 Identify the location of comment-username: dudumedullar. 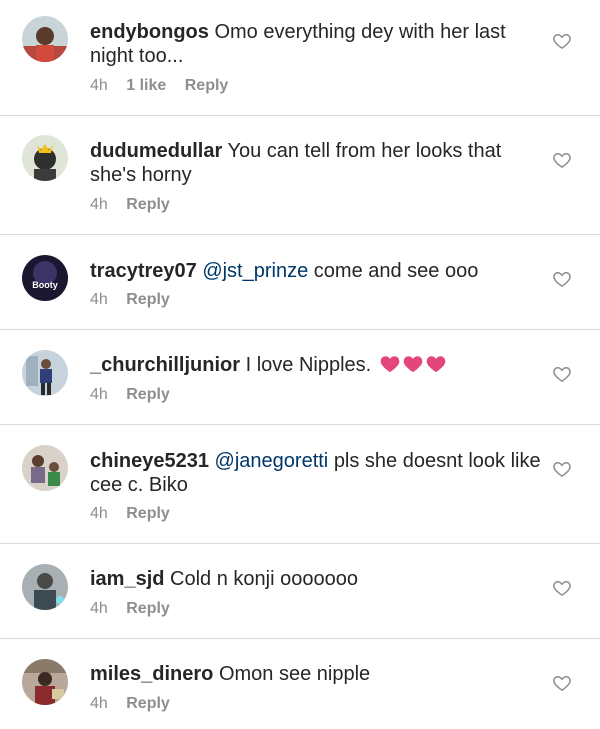
(156, 151).